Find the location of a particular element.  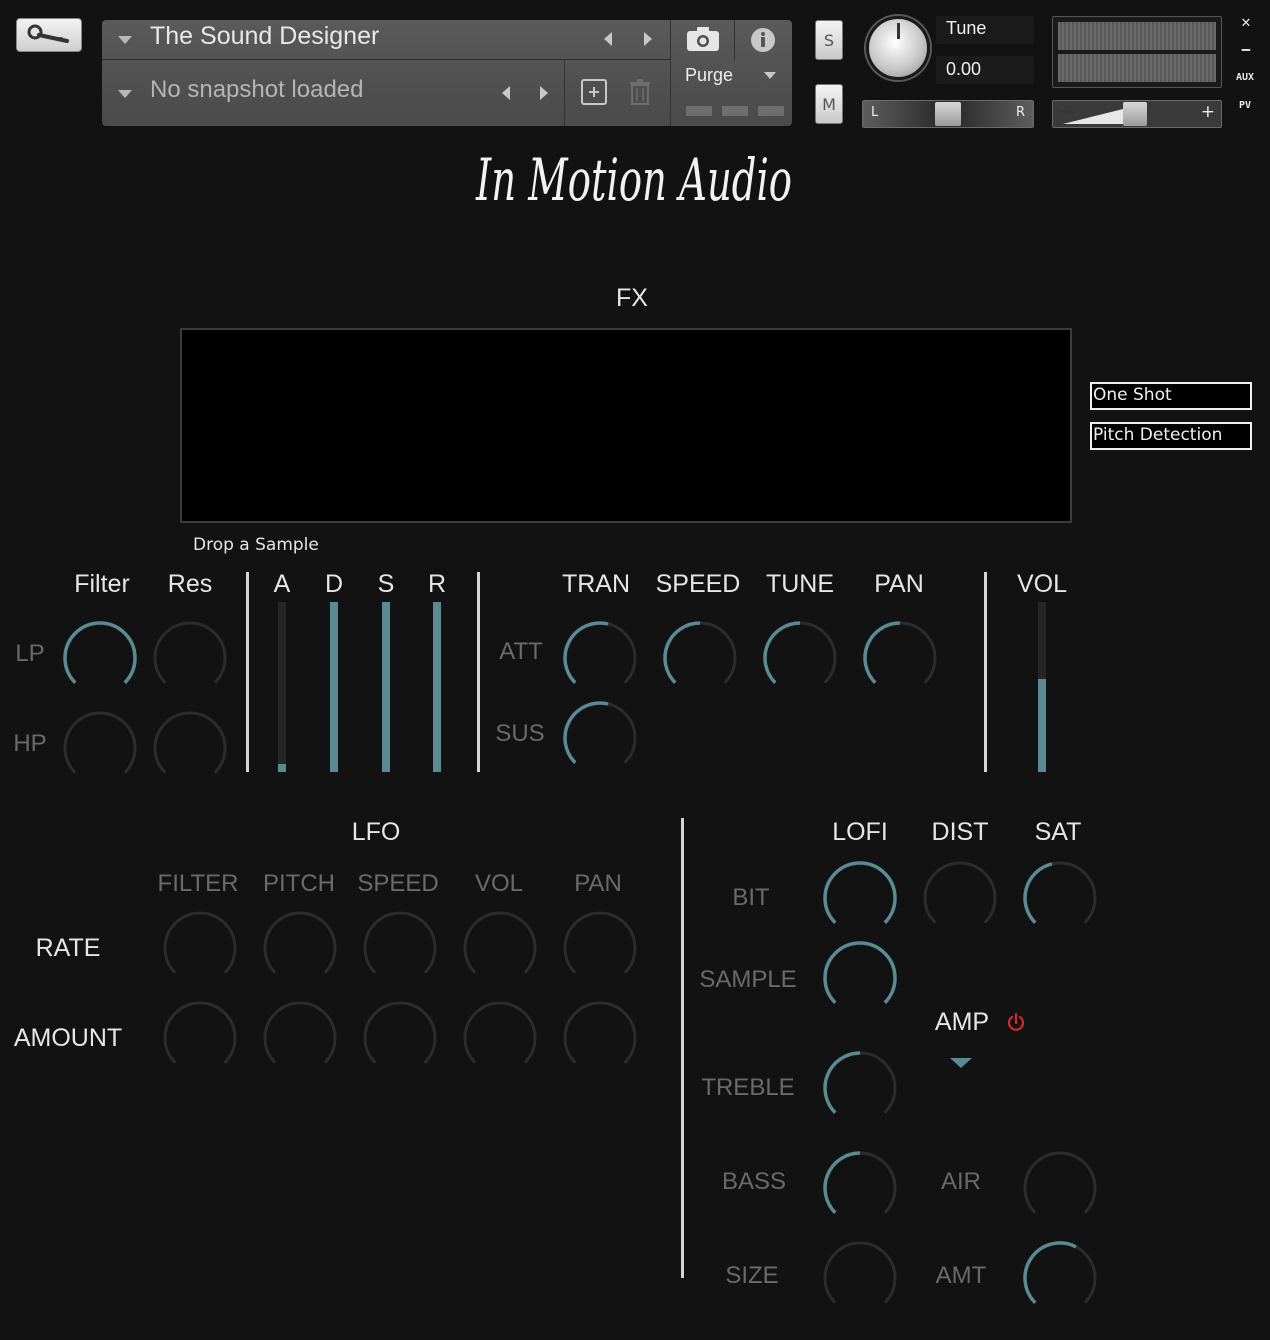

sustain-slider is located at coordinates (386, 687).